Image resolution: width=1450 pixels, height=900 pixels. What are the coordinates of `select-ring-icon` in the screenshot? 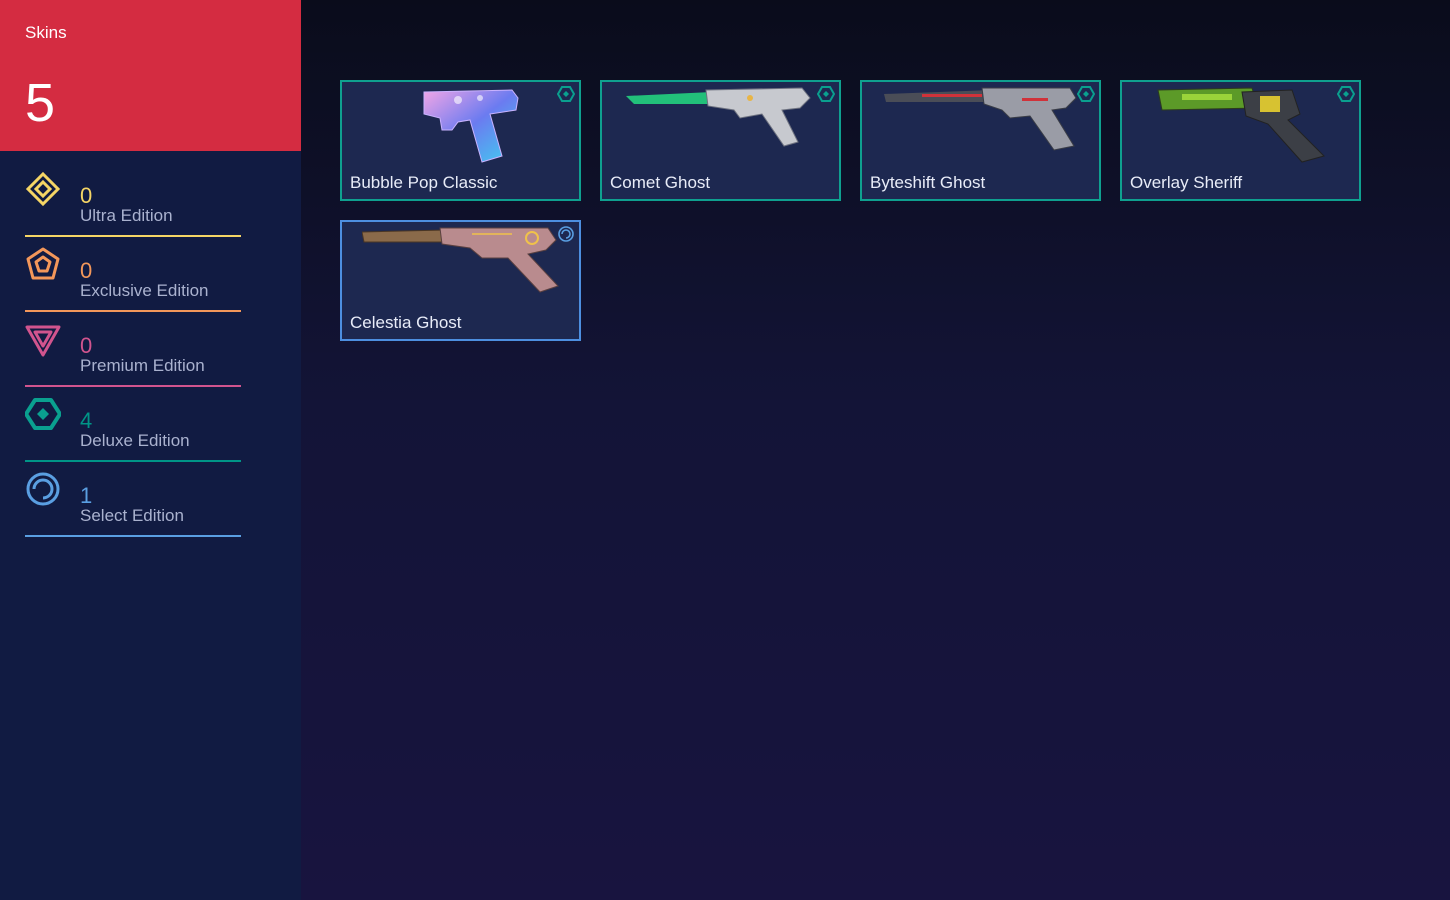 It's located at (43, 489).